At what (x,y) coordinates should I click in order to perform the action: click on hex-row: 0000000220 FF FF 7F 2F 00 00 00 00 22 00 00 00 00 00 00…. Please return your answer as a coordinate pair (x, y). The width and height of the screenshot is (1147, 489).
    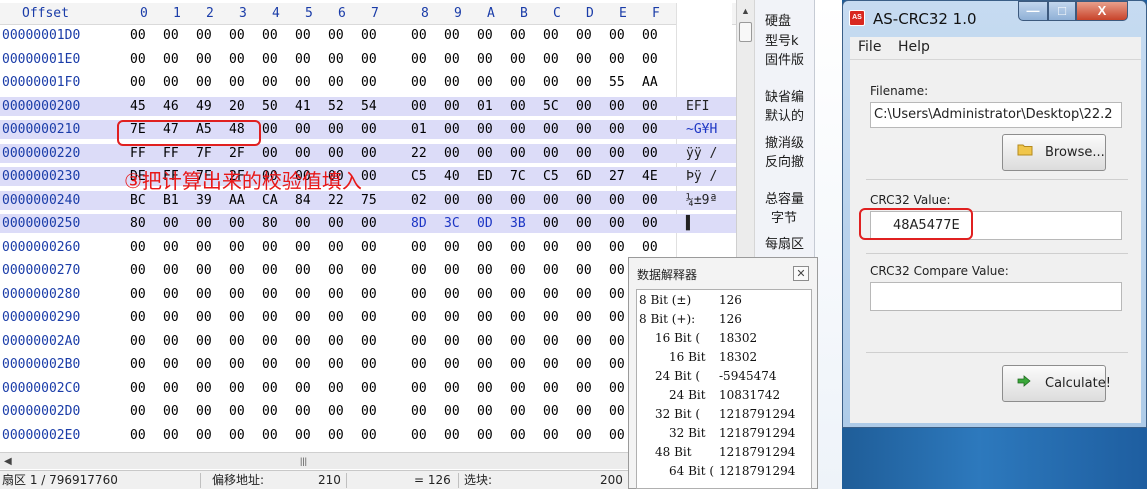
    Looking at the image, I should click on (368, 153).